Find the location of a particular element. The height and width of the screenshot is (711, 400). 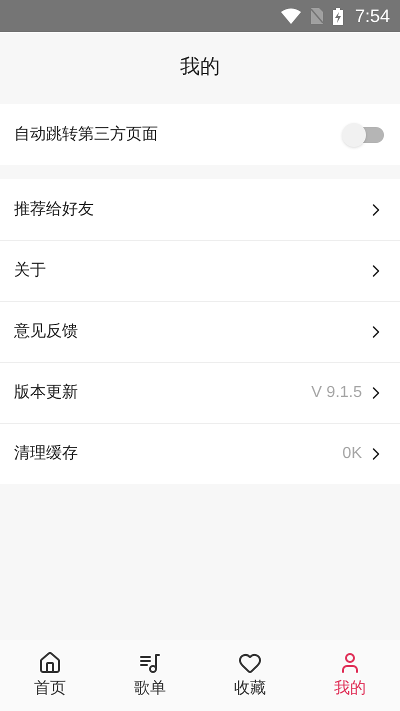

menu-label: 关于 is located at coordinates (30, 270).